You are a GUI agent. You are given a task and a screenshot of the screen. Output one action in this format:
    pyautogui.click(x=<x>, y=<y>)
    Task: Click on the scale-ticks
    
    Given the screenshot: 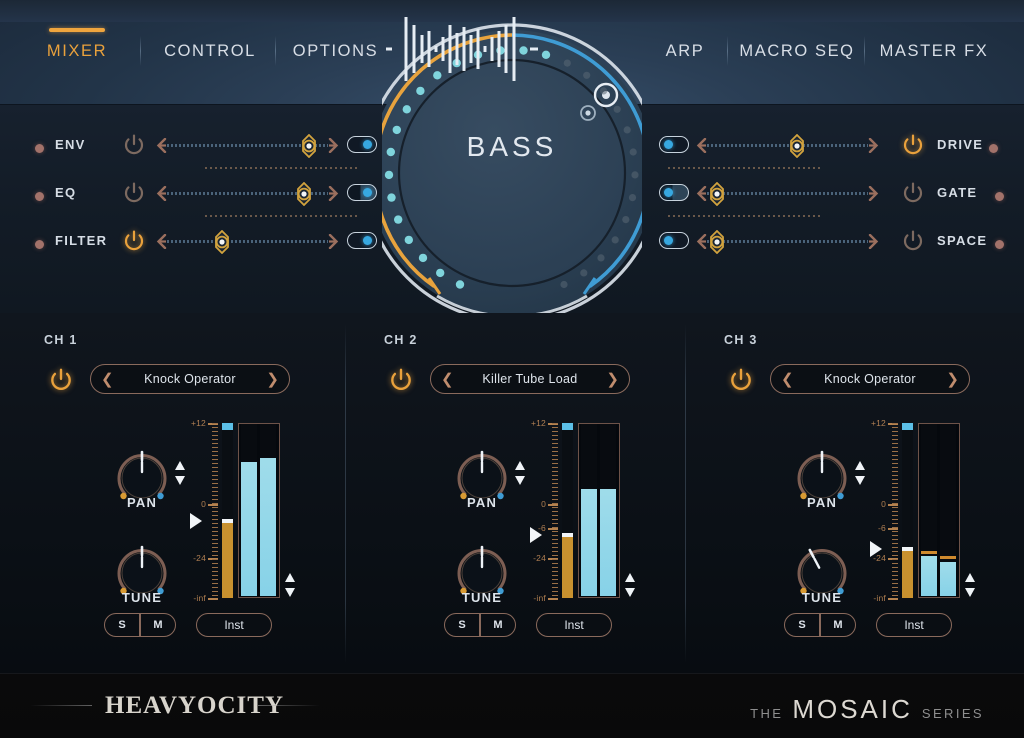 What is the action you would take?
    pyautogui.click(x=555, y=510)
    